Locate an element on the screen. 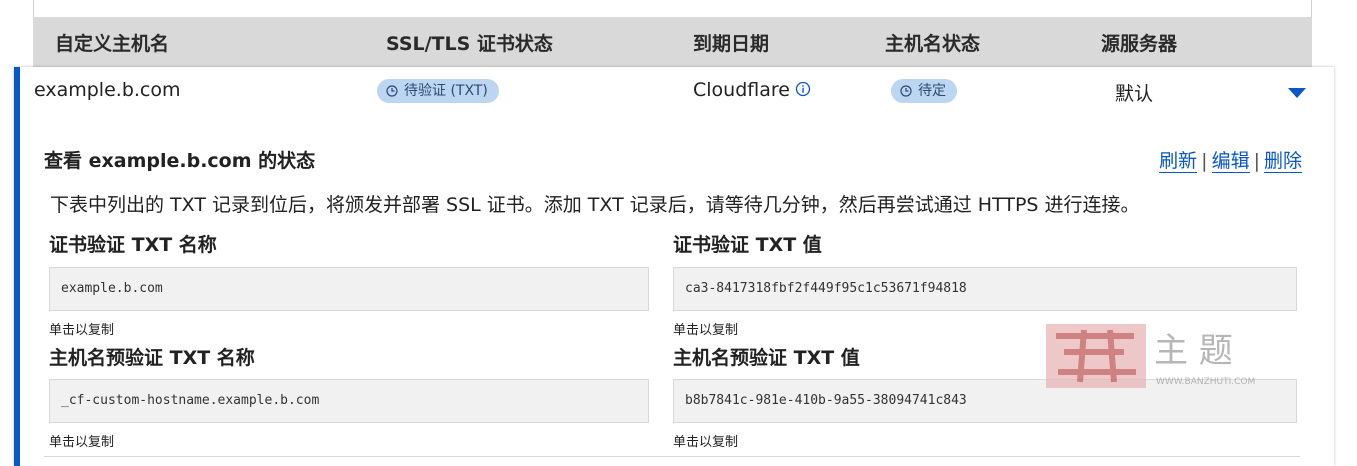  header-origin: 源服务器 is located at coordinates (1139, 44).